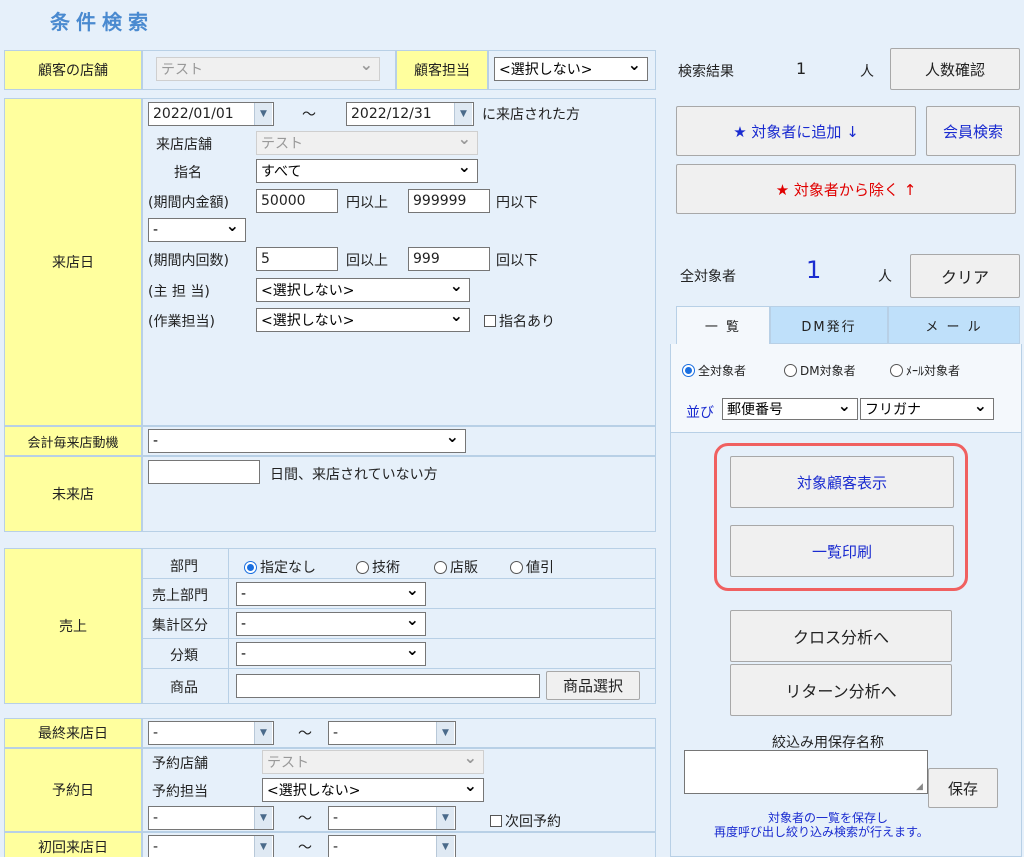  I want to click on category-select: -, so click(331, 653).